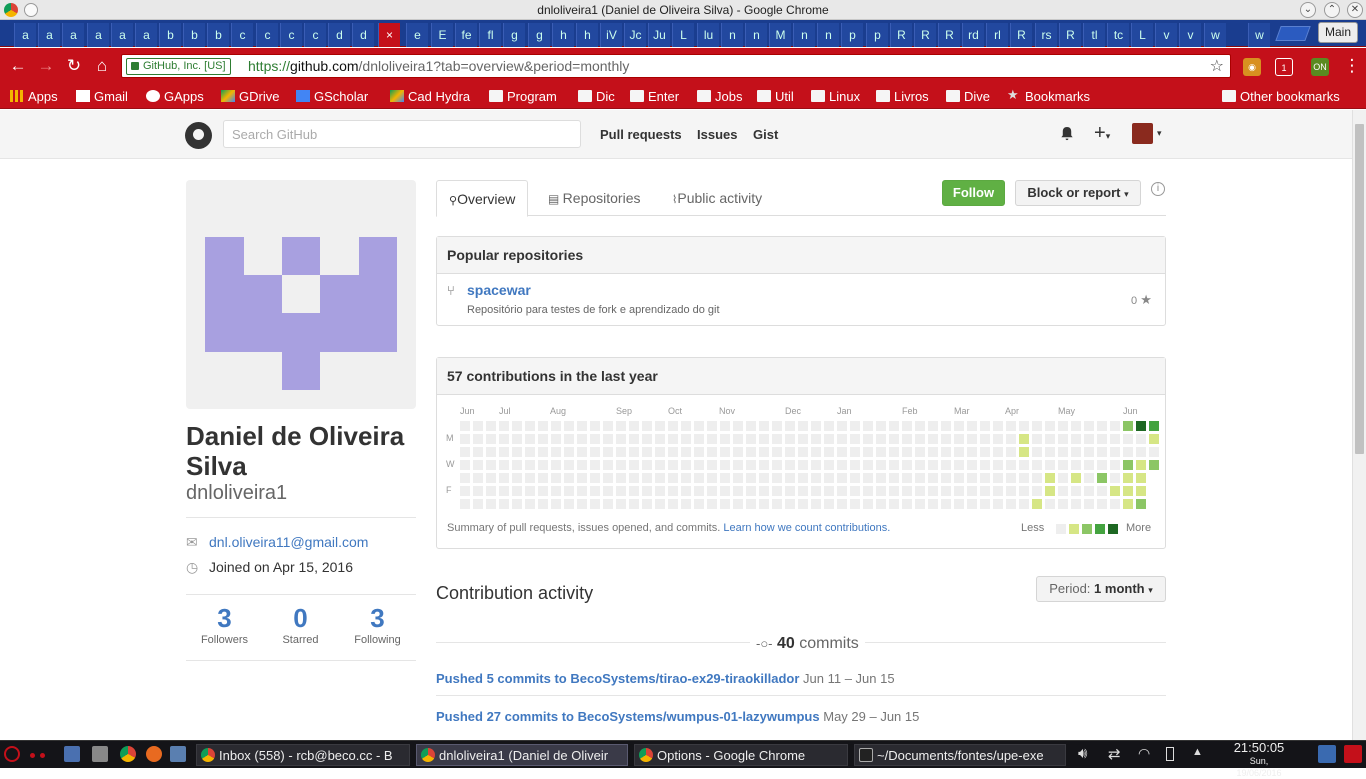  What do you see at coordinates (1094, 35) in the screenshot?
I see `browser-tab: tl` at bounding box center [1094, 35].